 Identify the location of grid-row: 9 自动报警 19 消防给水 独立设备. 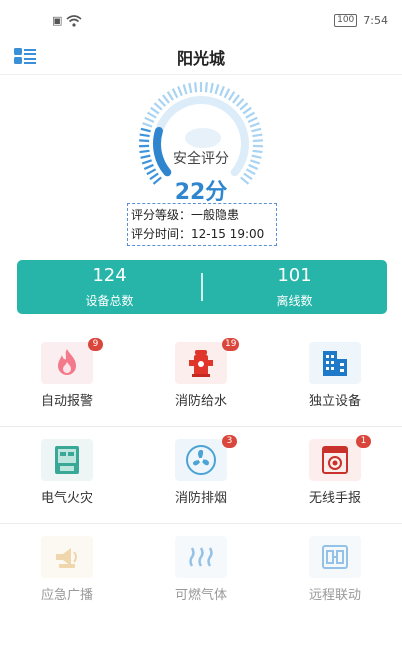
(201, 378).